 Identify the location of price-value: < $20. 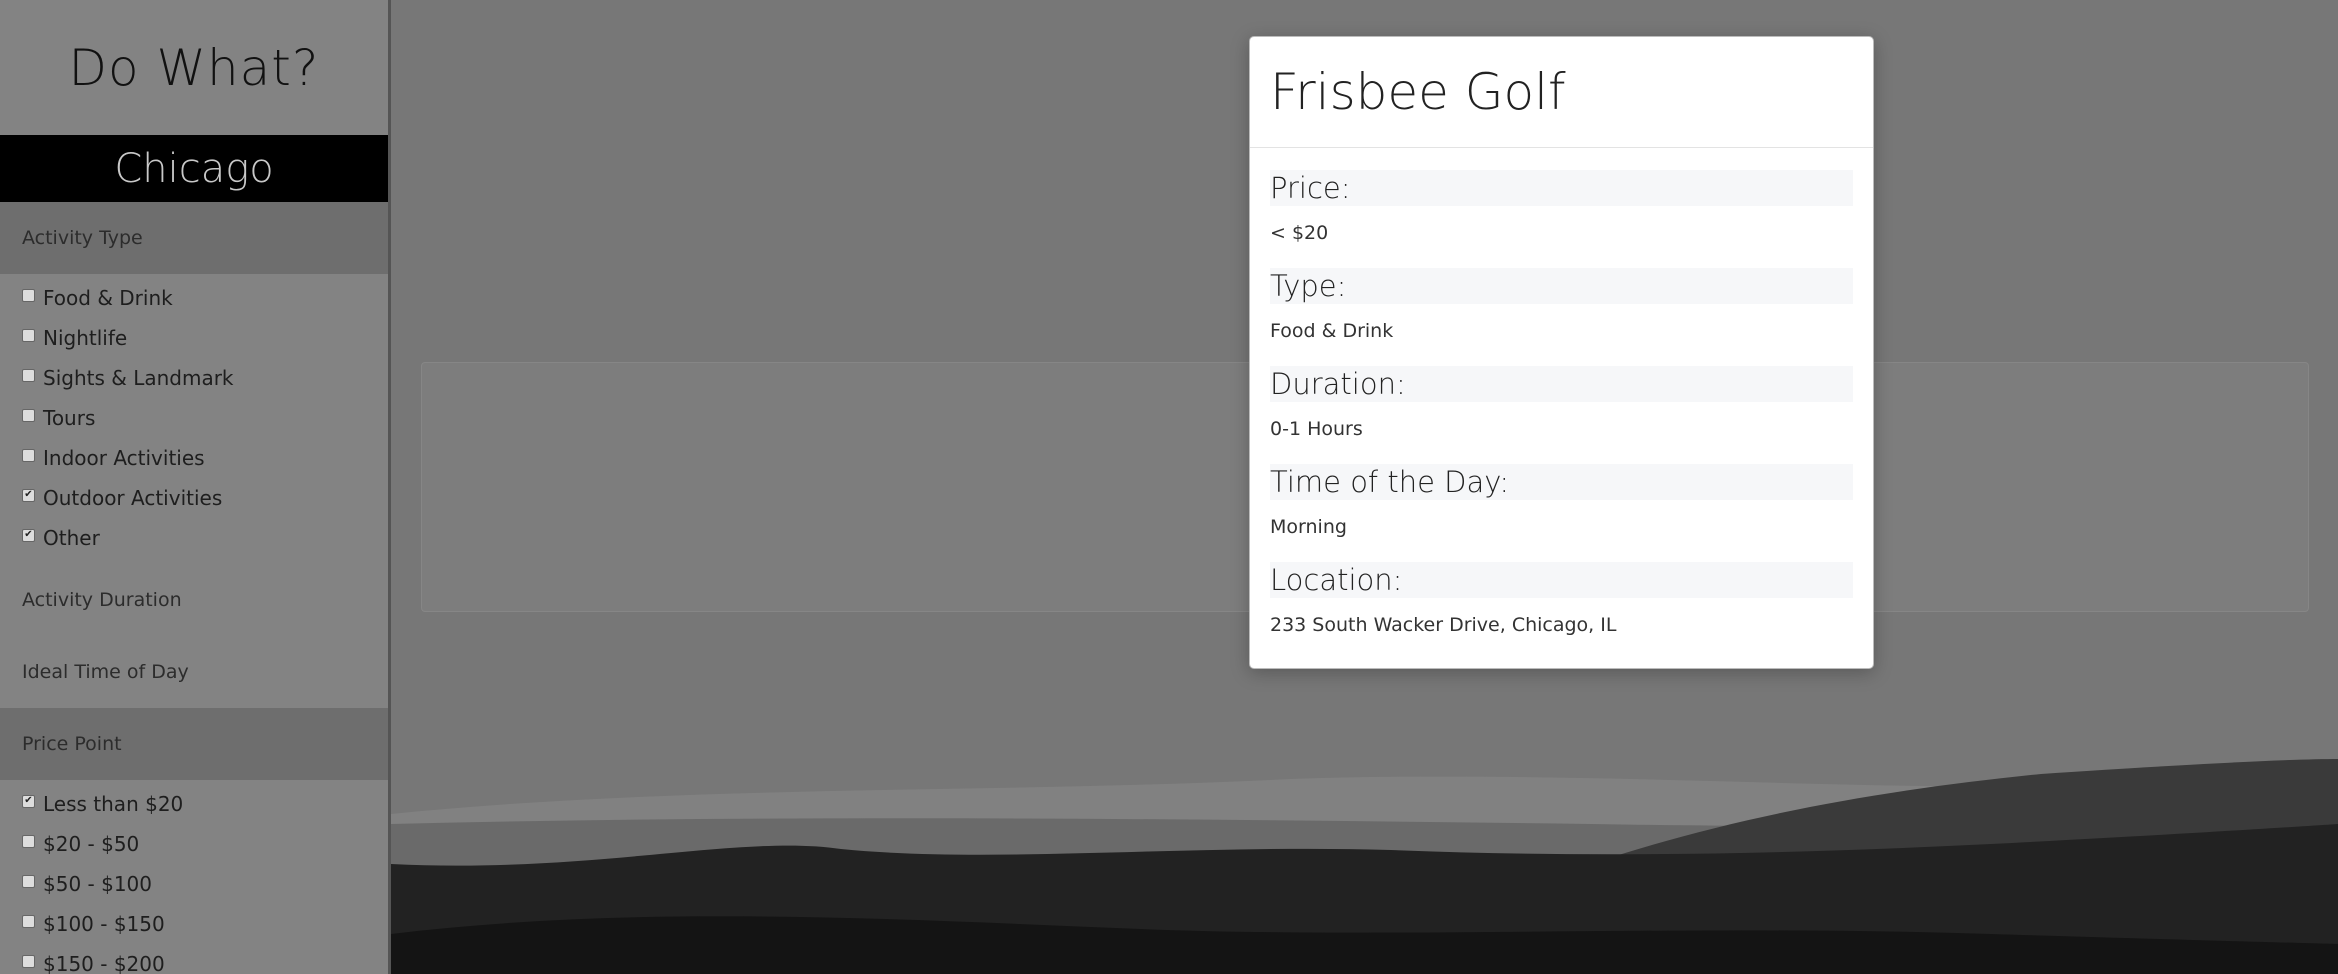
(1299, 233).